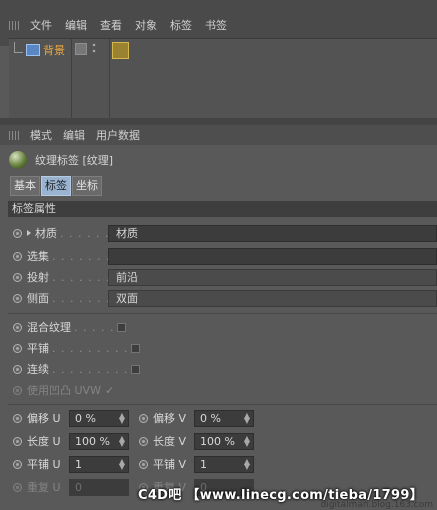 The height and width of the screenshot is (510, 437). Describe the element at coordinates (124, 25) in the screenshot. I see `menubar-row: 文件 编辑 查看 对象 标签 书签` at that location.